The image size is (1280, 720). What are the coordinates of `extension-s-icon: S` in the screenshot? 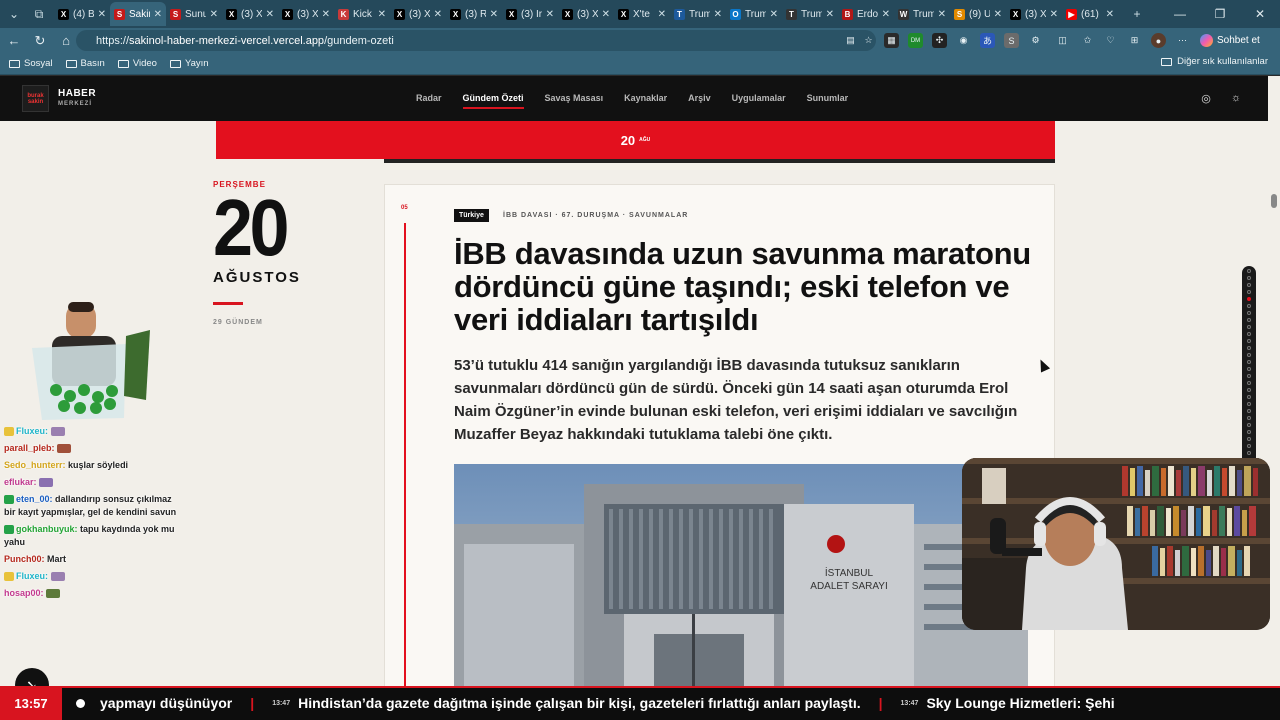 It's located at (1011, 40).